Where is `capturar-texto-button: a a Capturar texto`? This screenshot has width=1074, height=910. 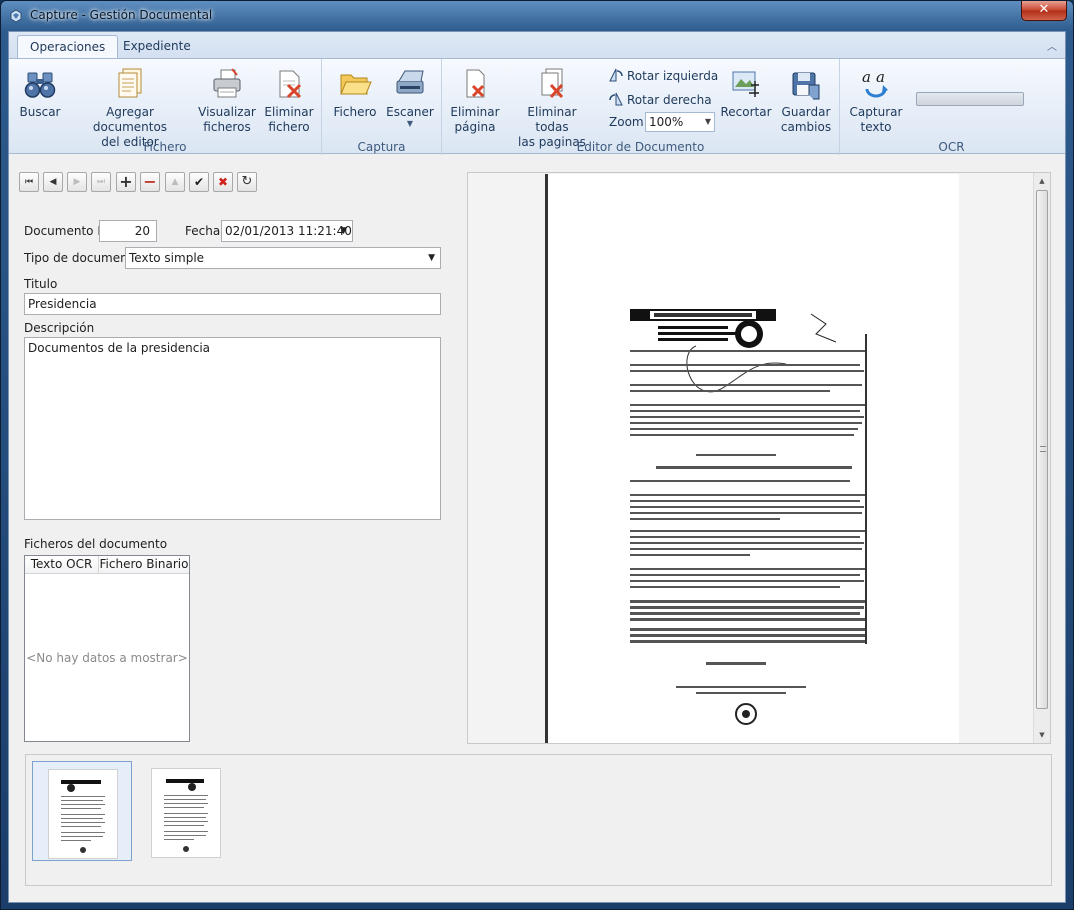 capturar-texto-button: a a Capturar texto is located at coordinates (876, 101).